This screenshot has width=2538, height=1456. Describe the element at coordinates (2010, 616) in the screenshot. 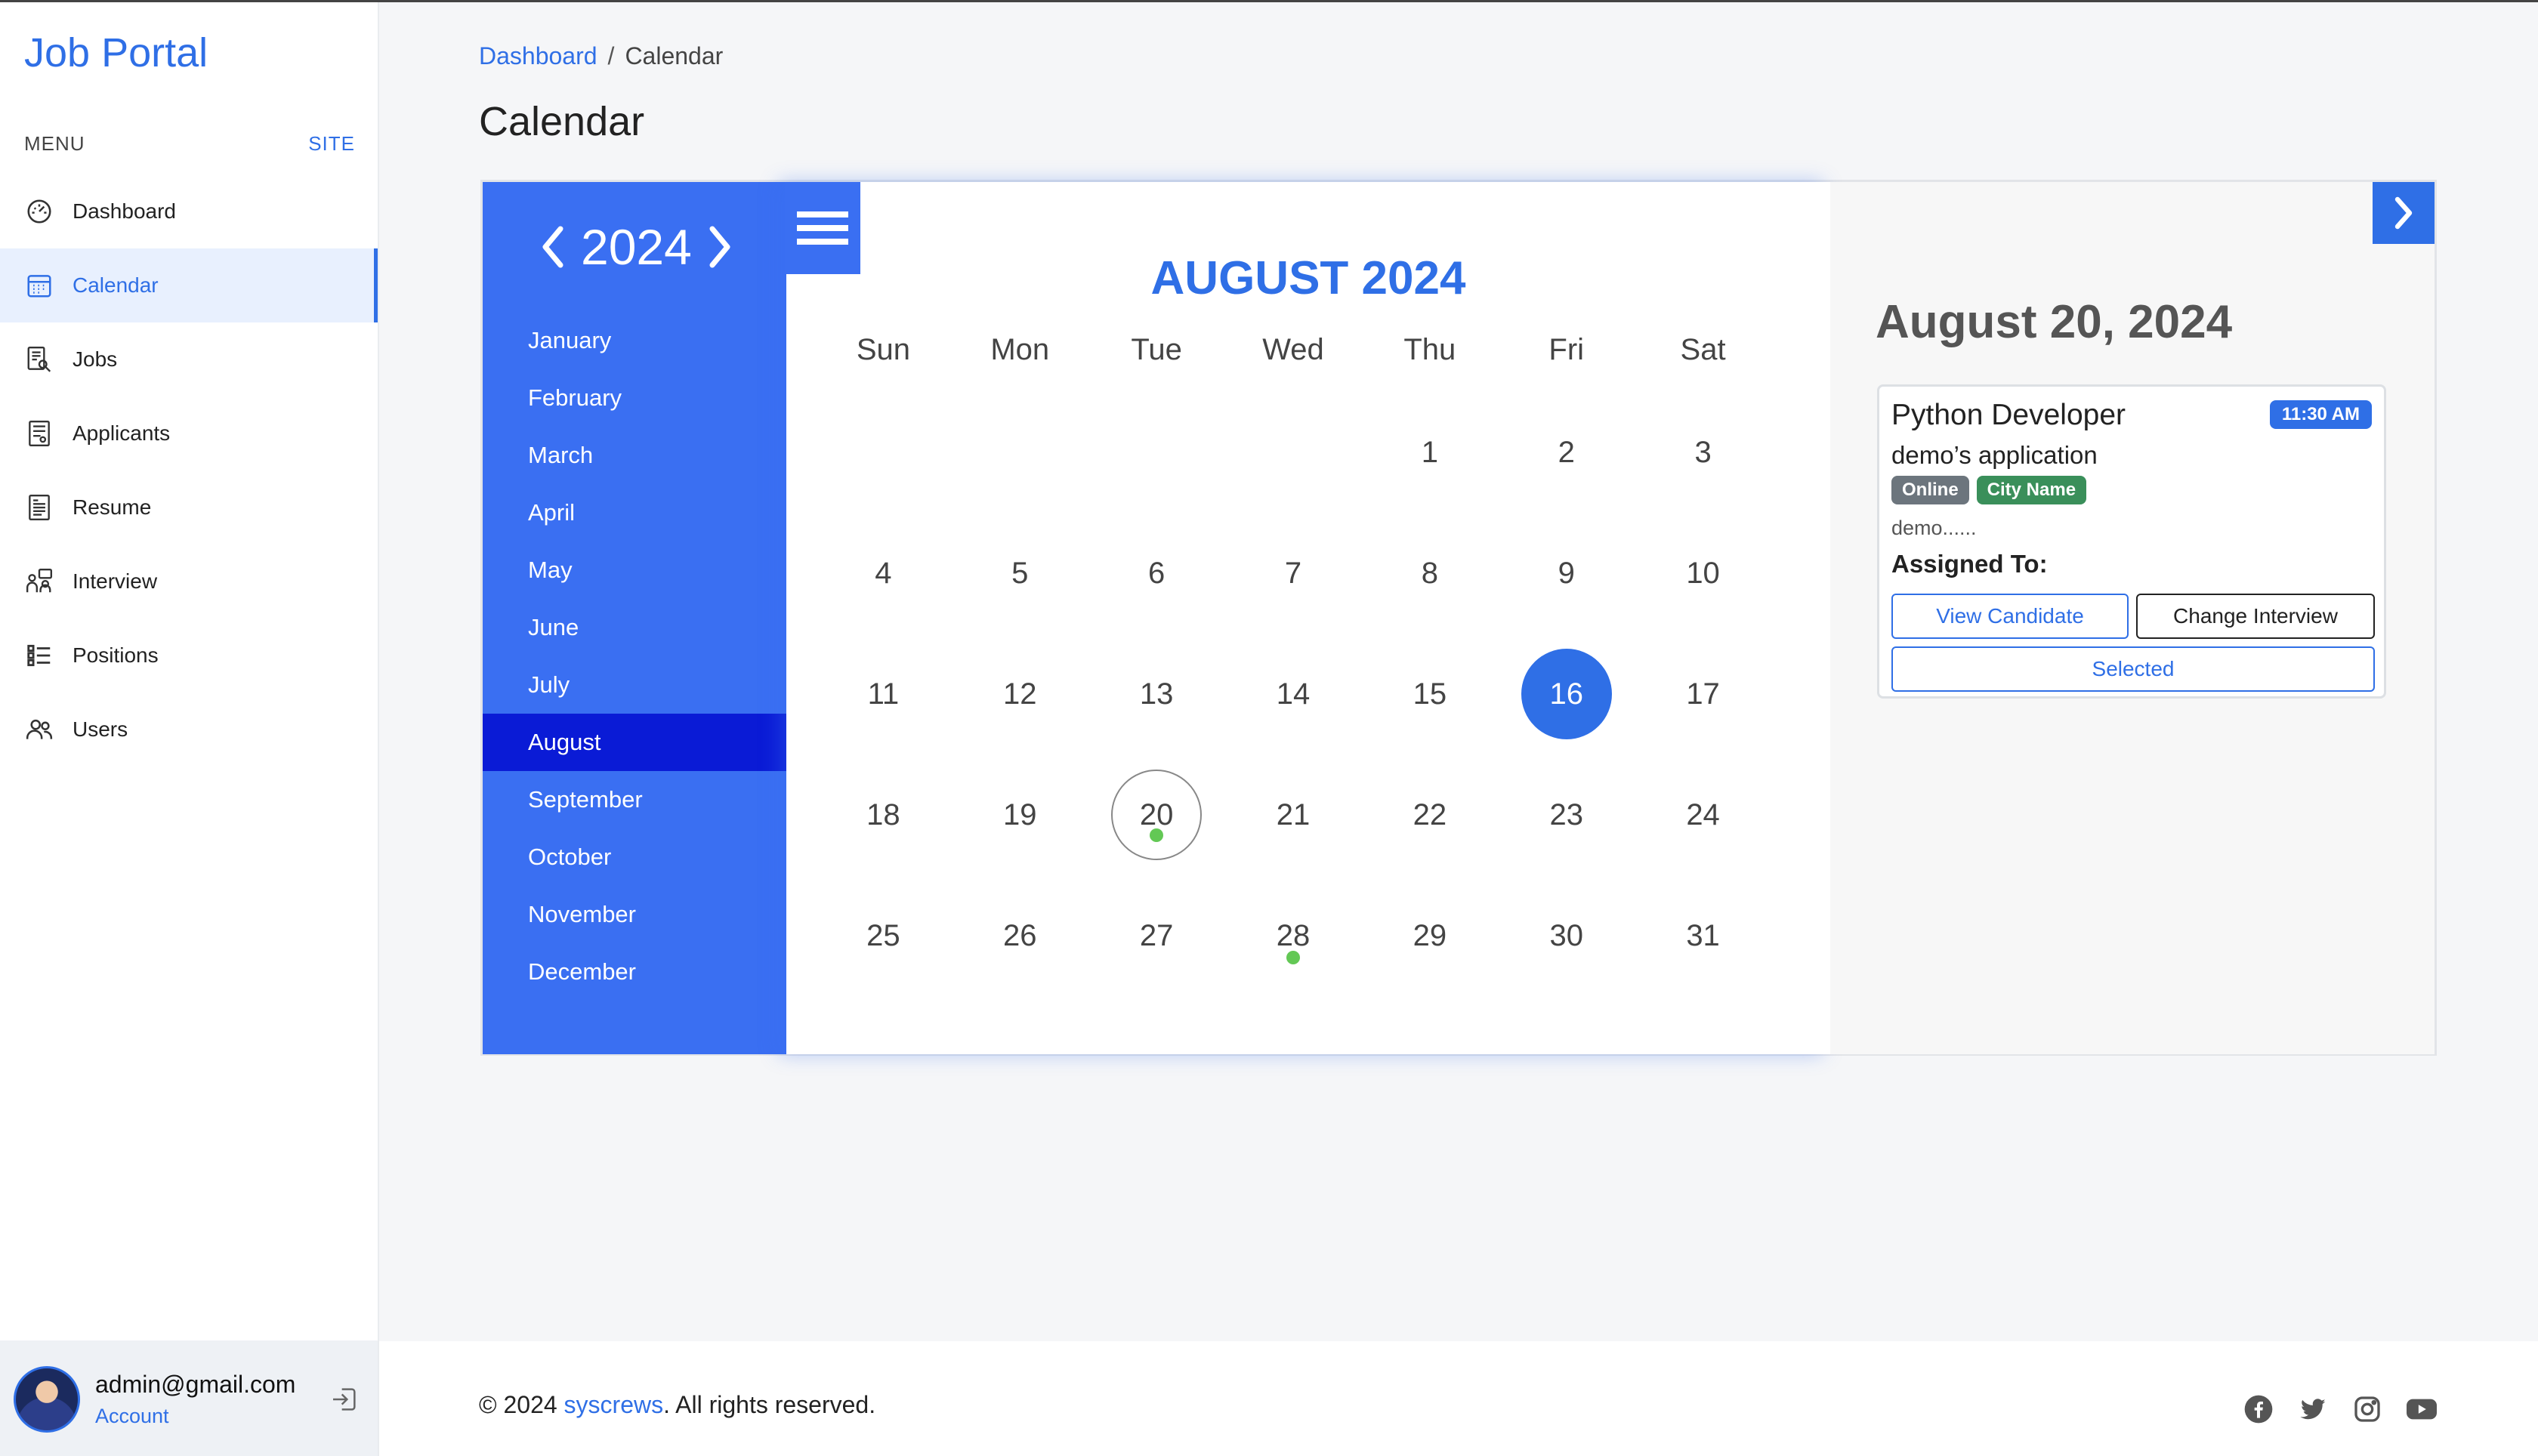

I see `view-candidate-button: View Candidate` at that location.